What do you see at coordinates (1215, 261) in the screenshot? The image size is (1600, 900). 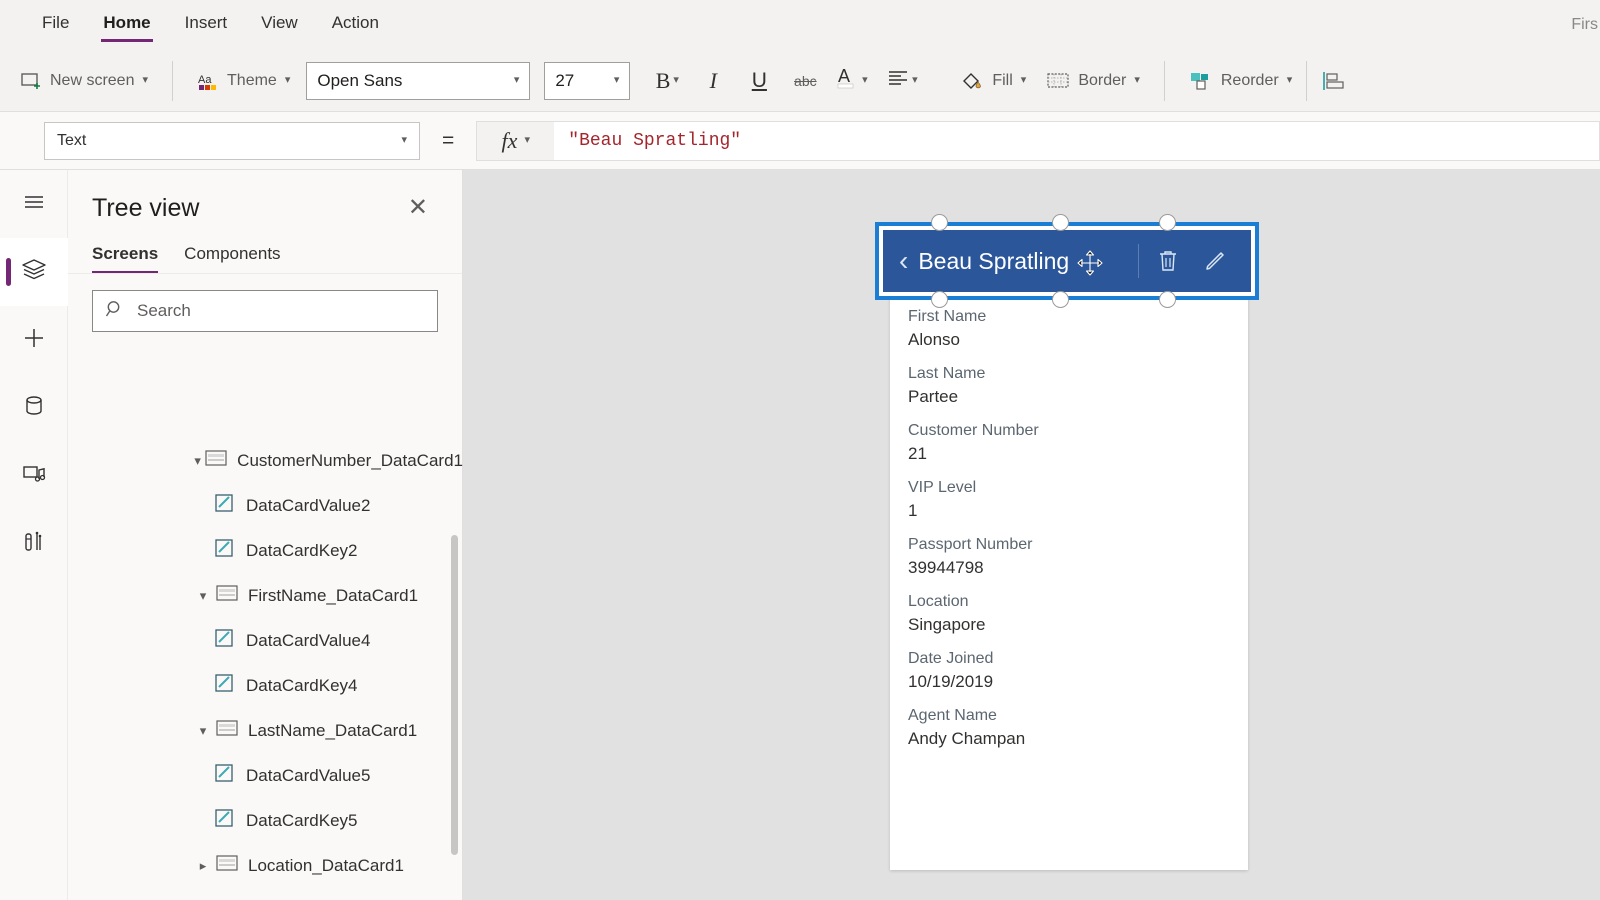 I see `pencil-icon` at bounding box center [1215, 261].